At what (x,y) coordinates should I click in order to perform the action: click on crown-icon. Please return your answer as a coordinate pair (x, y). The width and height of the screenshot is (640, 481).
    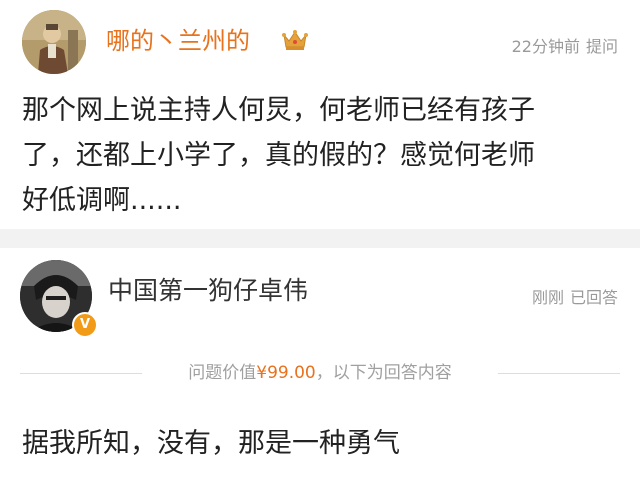
    Looking at the image, I should click on (295, 40).